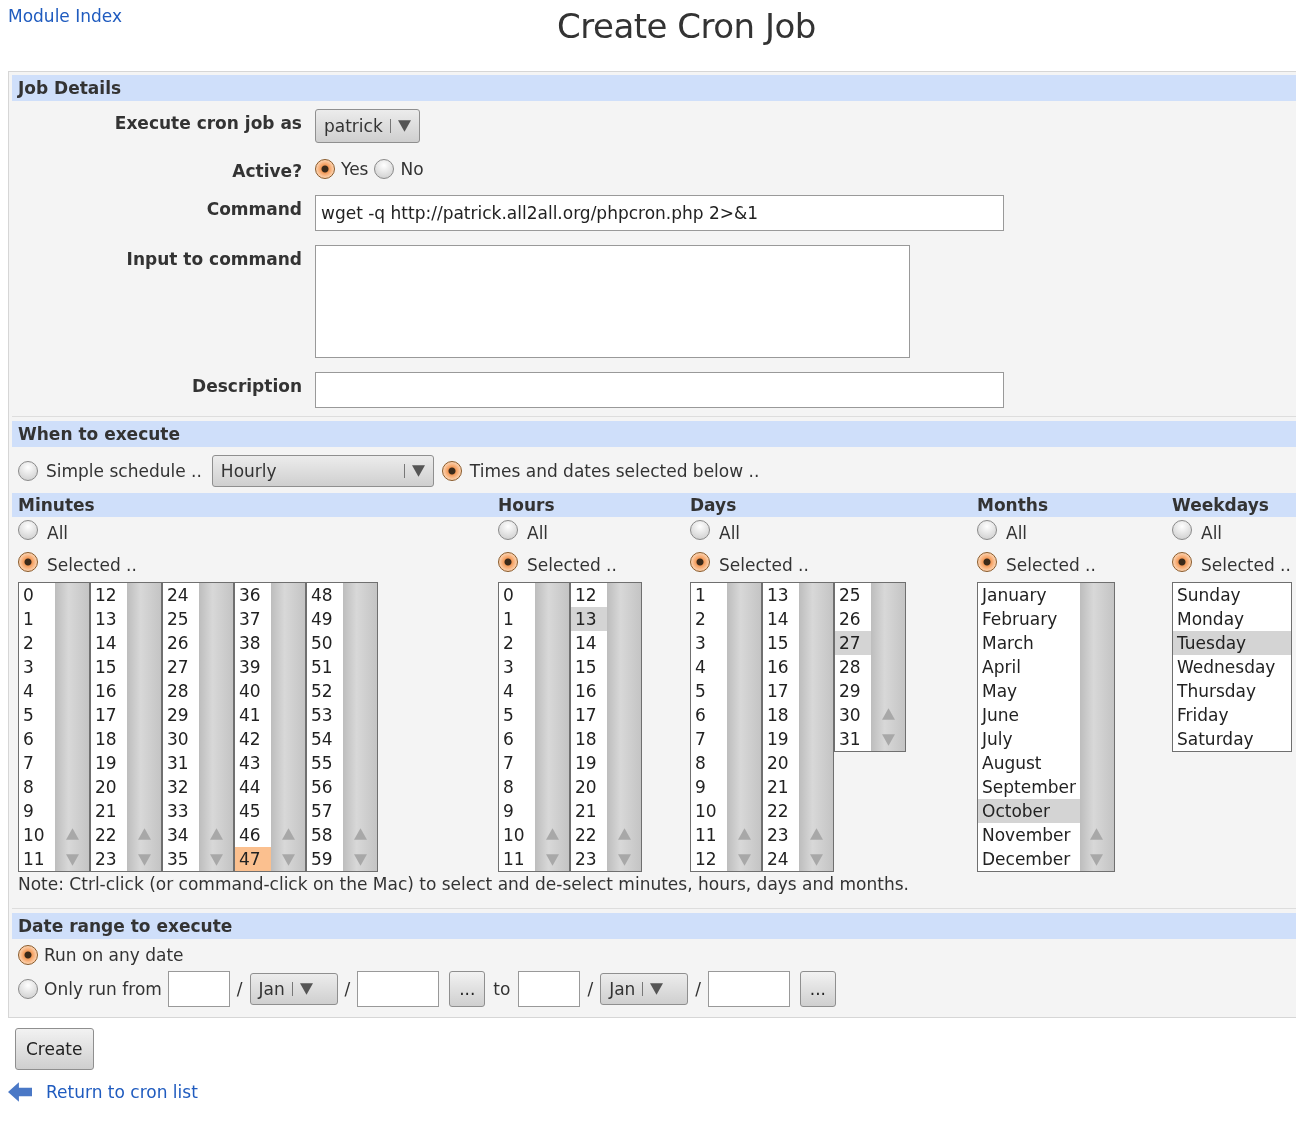 Image resolution: width=1296 pixels, height=1144 pixels. What do you see at coordinates (181, 811) in the screenshot?
I see `list-option: 33` at bounding box center [181, 811].